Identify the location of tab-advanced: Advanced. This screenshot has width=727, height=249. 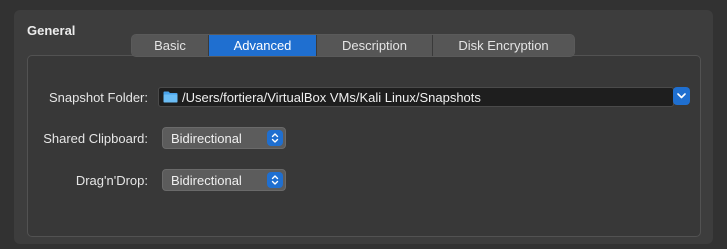
(263, 45).